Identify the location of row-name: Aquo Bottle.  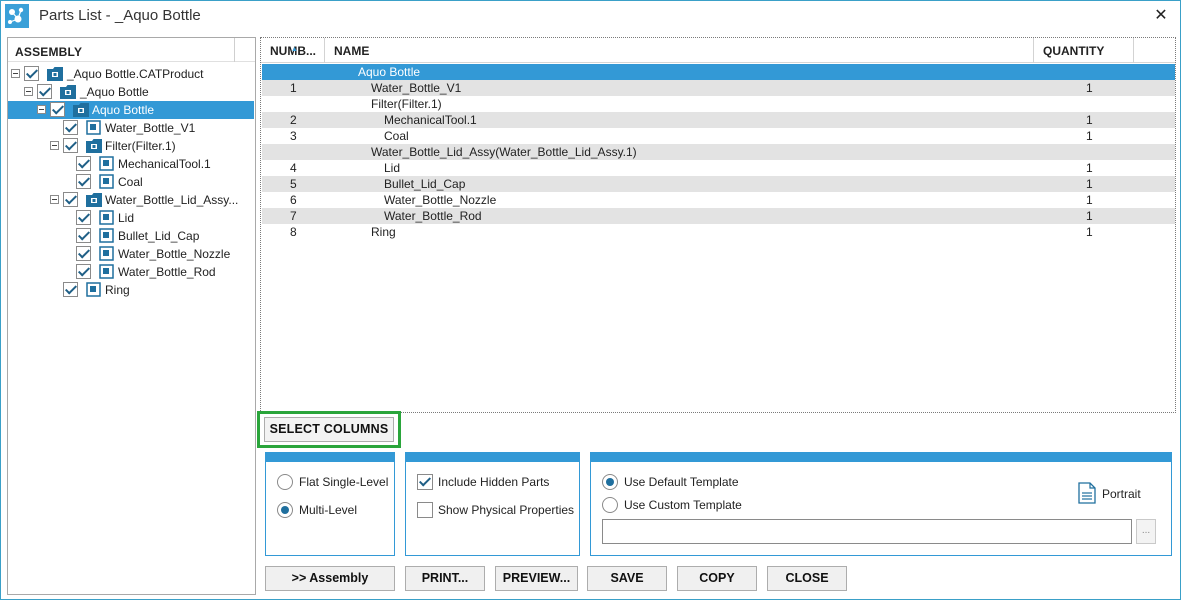
(389, 72).